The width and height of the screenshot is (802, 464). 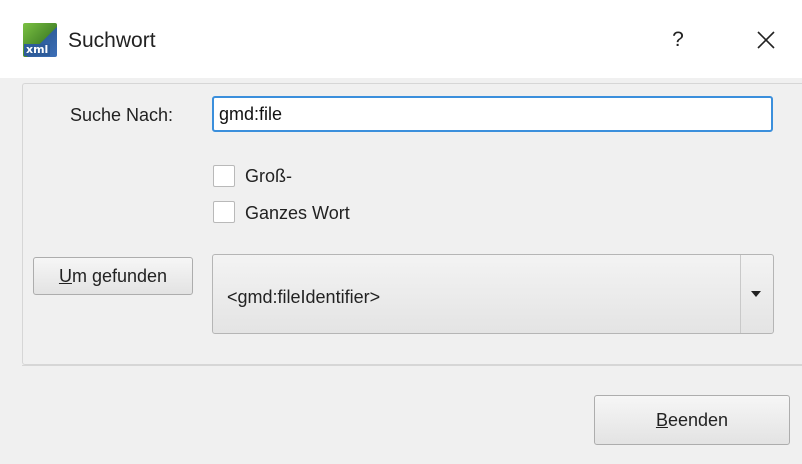 What do you see at coordinates (698, 420) in the screenshot?
I see `close-dialog-label: eenden` at bounding box center [698, 420].